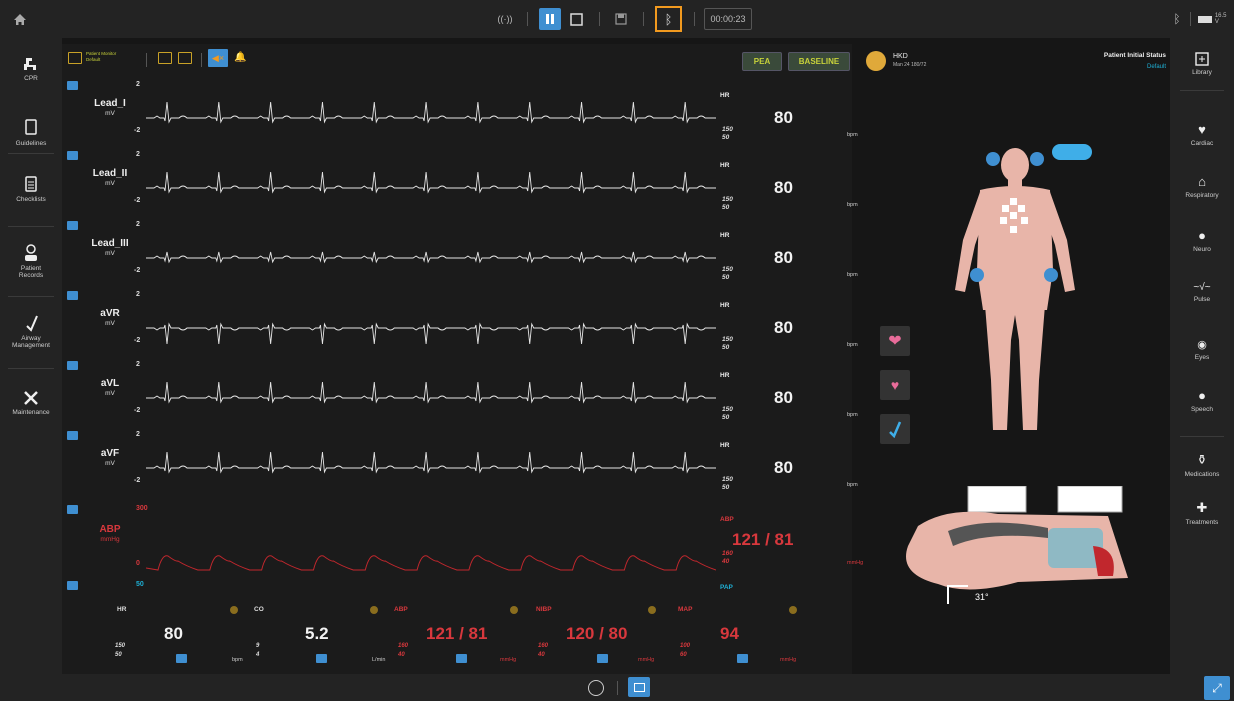 Image resolution: width=1234 pixels, height=701 pixels. What do you see at coordinates (541, 655) in the screenshot?
I see `nibp-alarm-lo: 40` at bounding box center [541, 655].